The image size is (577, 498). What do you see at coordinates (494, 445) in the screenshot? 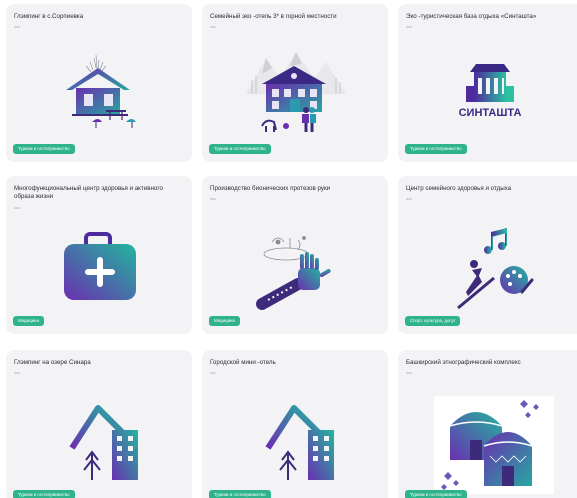
I see `yurt-icon` at bounding box center [494, 445].